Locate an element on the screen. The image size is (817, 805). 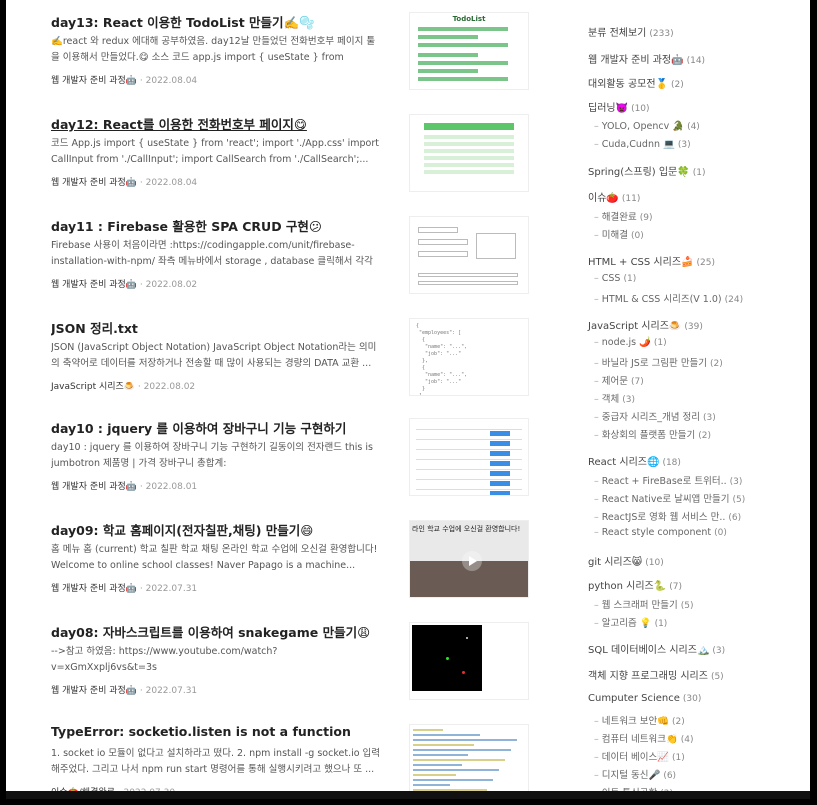
category-label: React + FireBase로 트위터.. is located at coordinates (664, 481).